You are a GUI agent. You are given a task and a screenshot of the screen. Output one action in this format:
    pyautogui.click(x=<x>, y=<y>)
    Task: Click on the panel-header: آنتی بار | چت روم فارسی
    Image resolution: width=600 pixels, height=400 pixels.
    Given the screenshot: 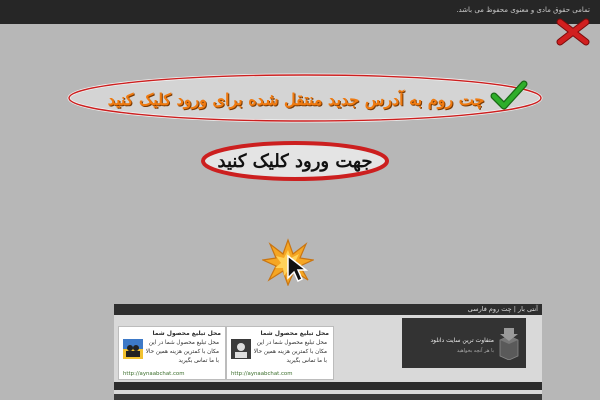 What is the action you would take?
    pyautogui.click(x=328, y=309)
    